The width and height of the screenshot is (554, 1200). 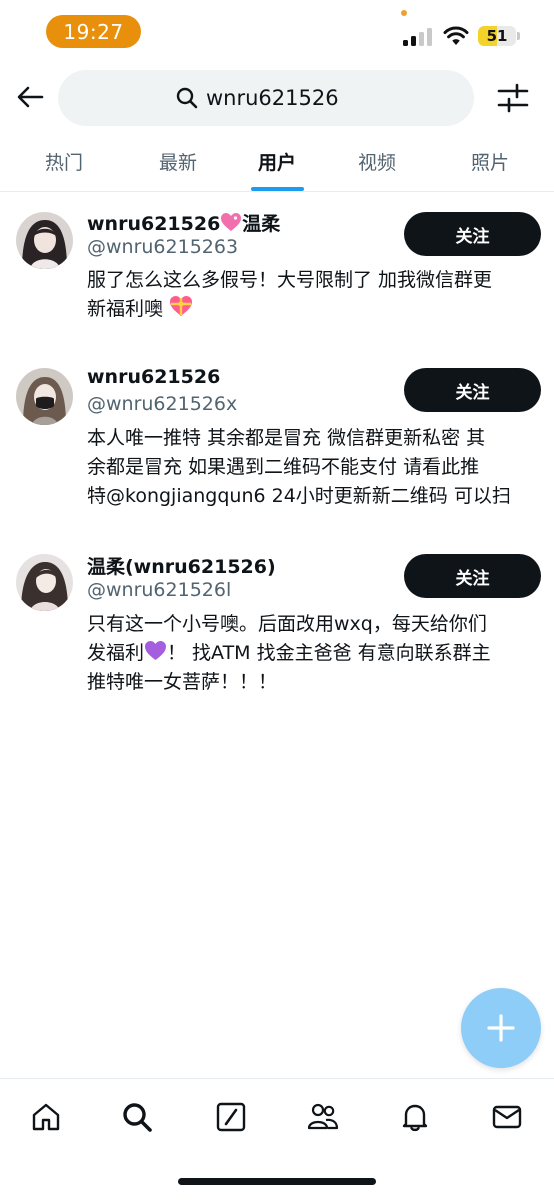 I want to click on bio-line: 新福利噢, so click(x=317, y=309).